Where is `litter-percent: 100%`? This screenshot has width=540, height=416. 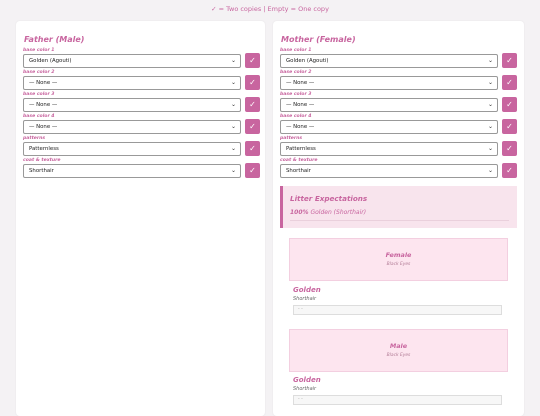
litter-percent: 100% is located at coordinates (299, 212).